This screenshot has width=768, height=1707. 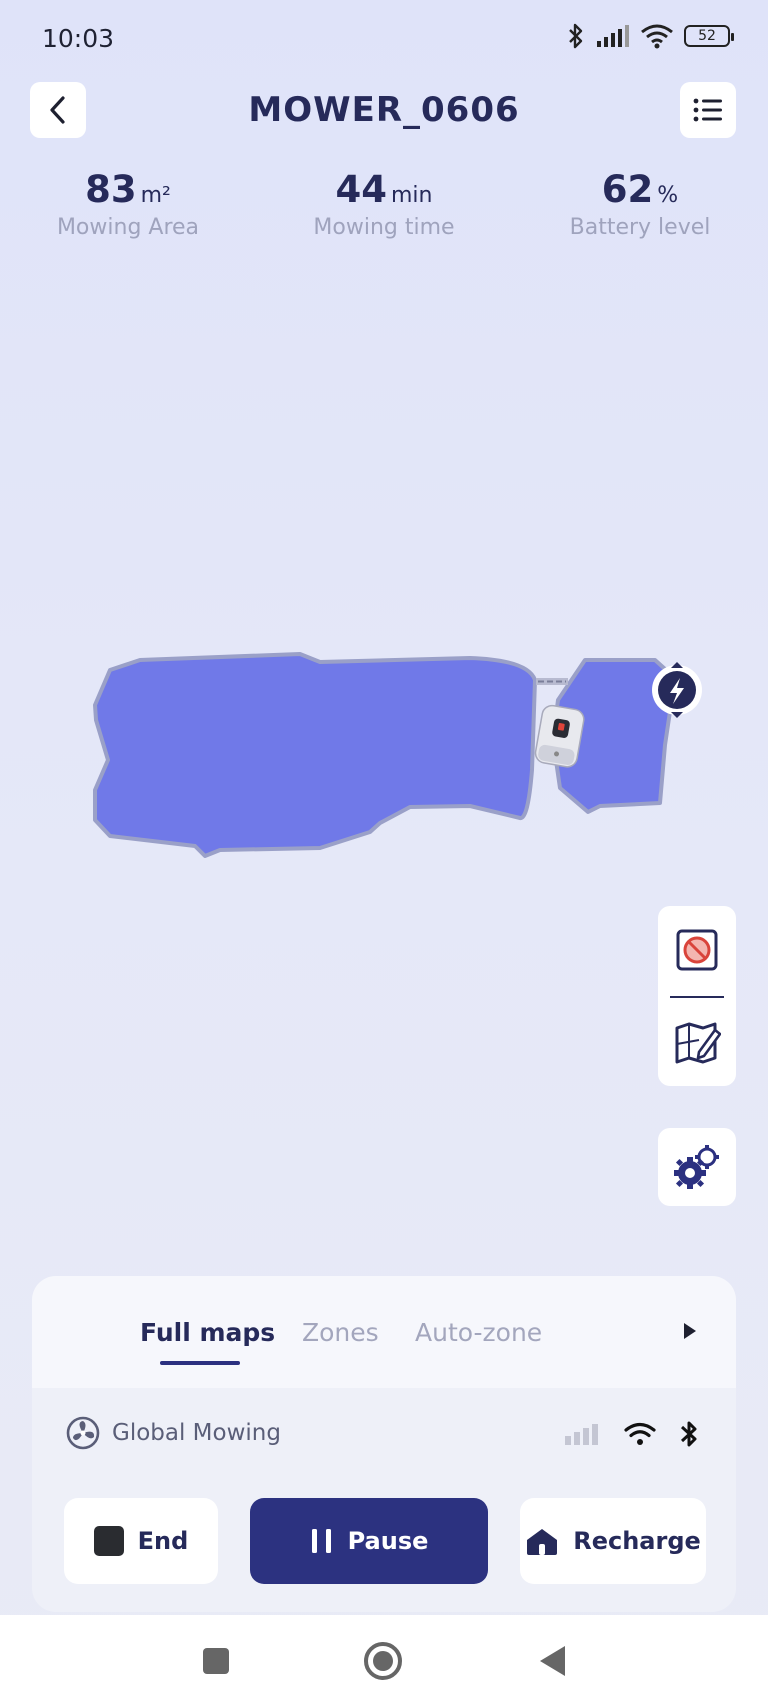 I want to click on pause-icon, so click(x=321, y=1541).